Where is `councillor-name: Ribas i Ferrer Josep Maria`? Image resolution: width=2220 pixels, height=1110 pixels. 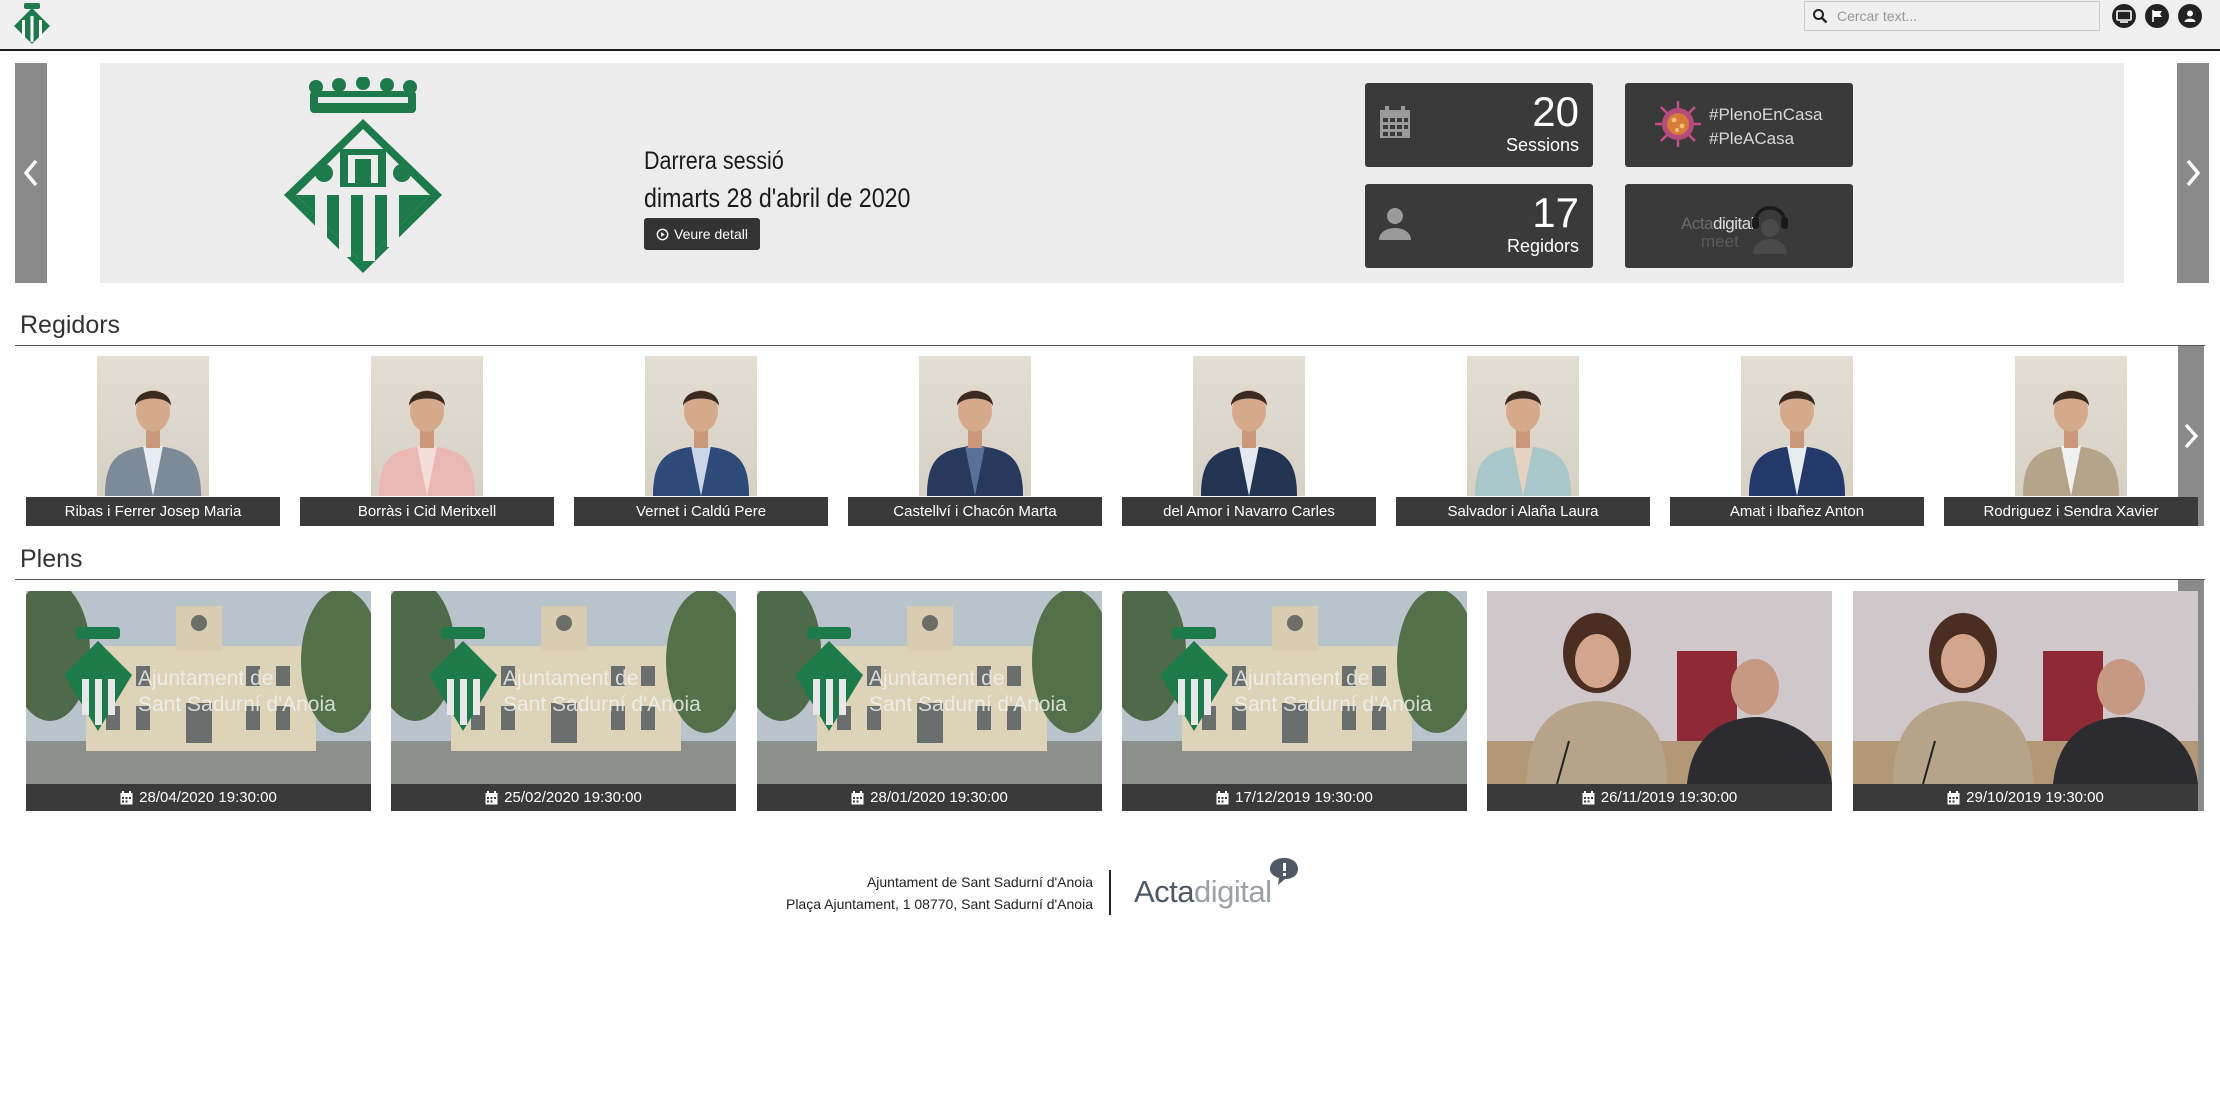 councillor-name: Ribas i Ferrer Josep Maria is located at coordinates (153, 511).